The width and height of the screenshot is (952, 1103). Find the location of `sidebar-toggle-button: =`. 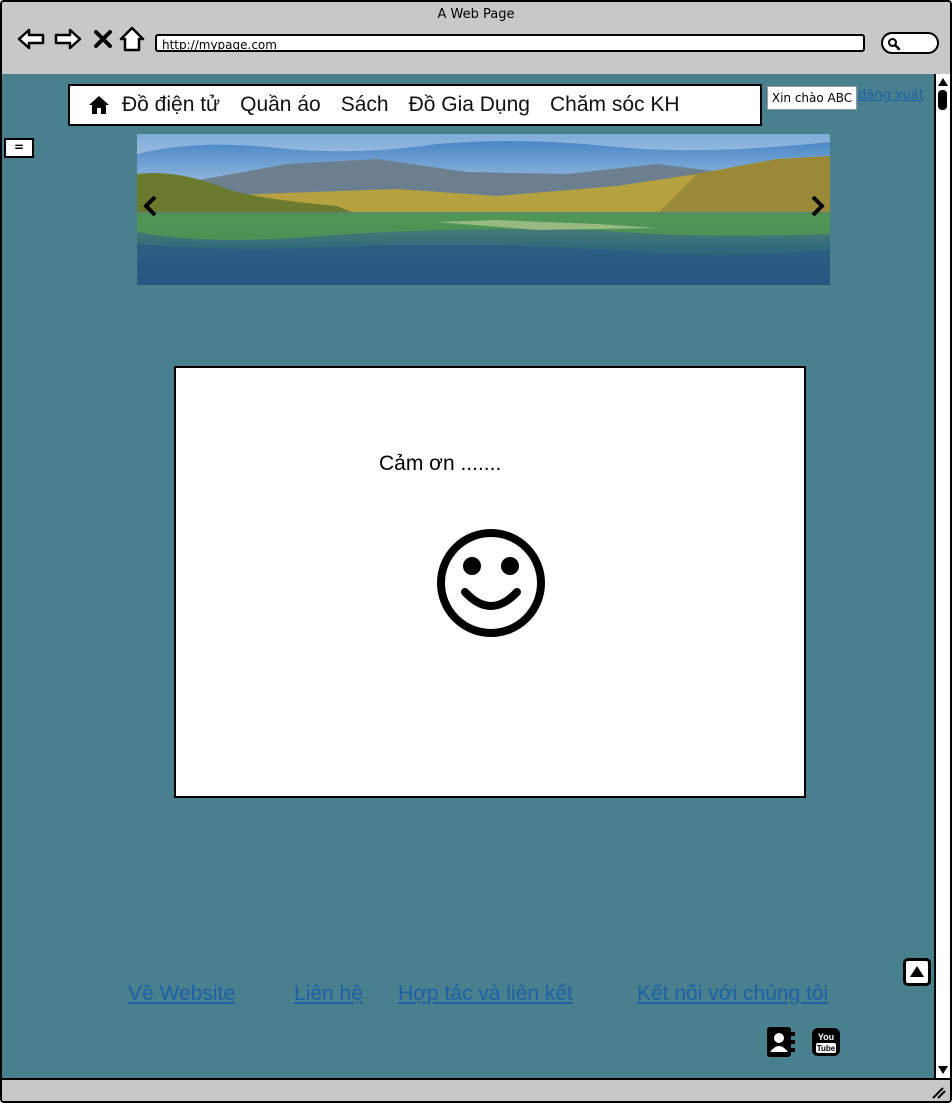

sidebar-toggle-button: = is located at coordinates (19, 148).